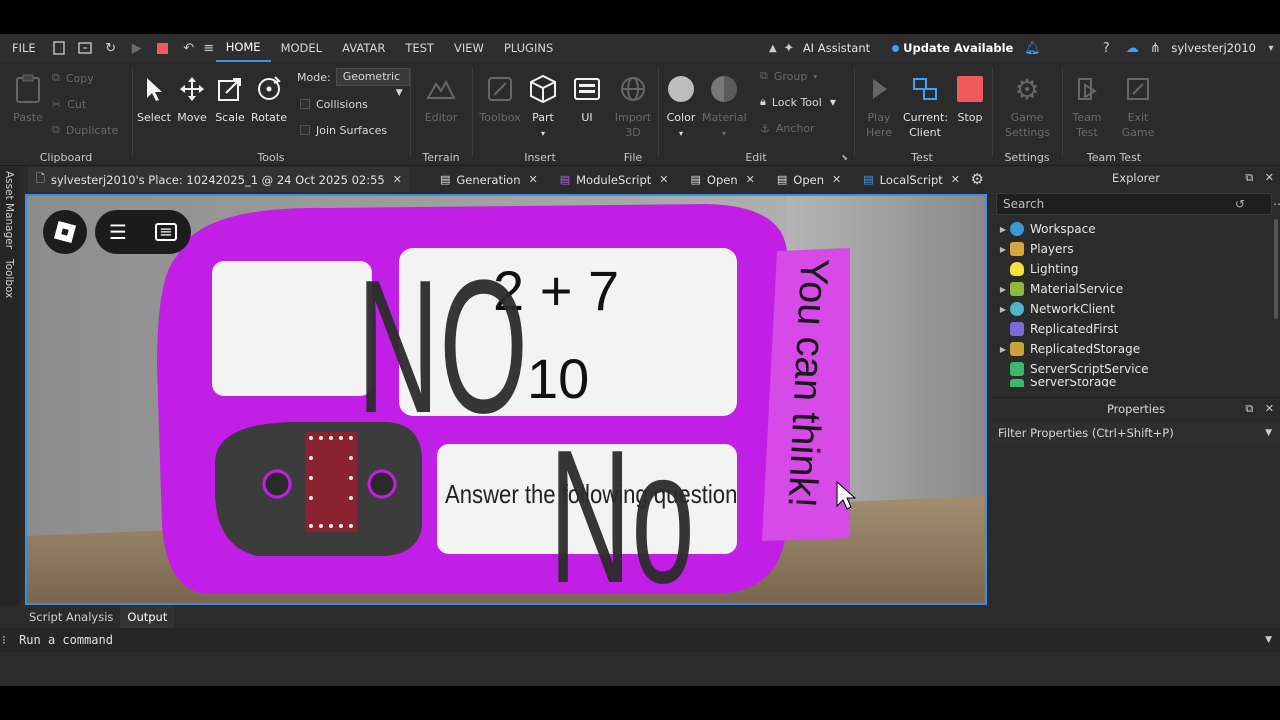  Describe the element at coordinates (788, 76) in the screenshot. I see `group-button: ⧉ Group ▾` at that location.